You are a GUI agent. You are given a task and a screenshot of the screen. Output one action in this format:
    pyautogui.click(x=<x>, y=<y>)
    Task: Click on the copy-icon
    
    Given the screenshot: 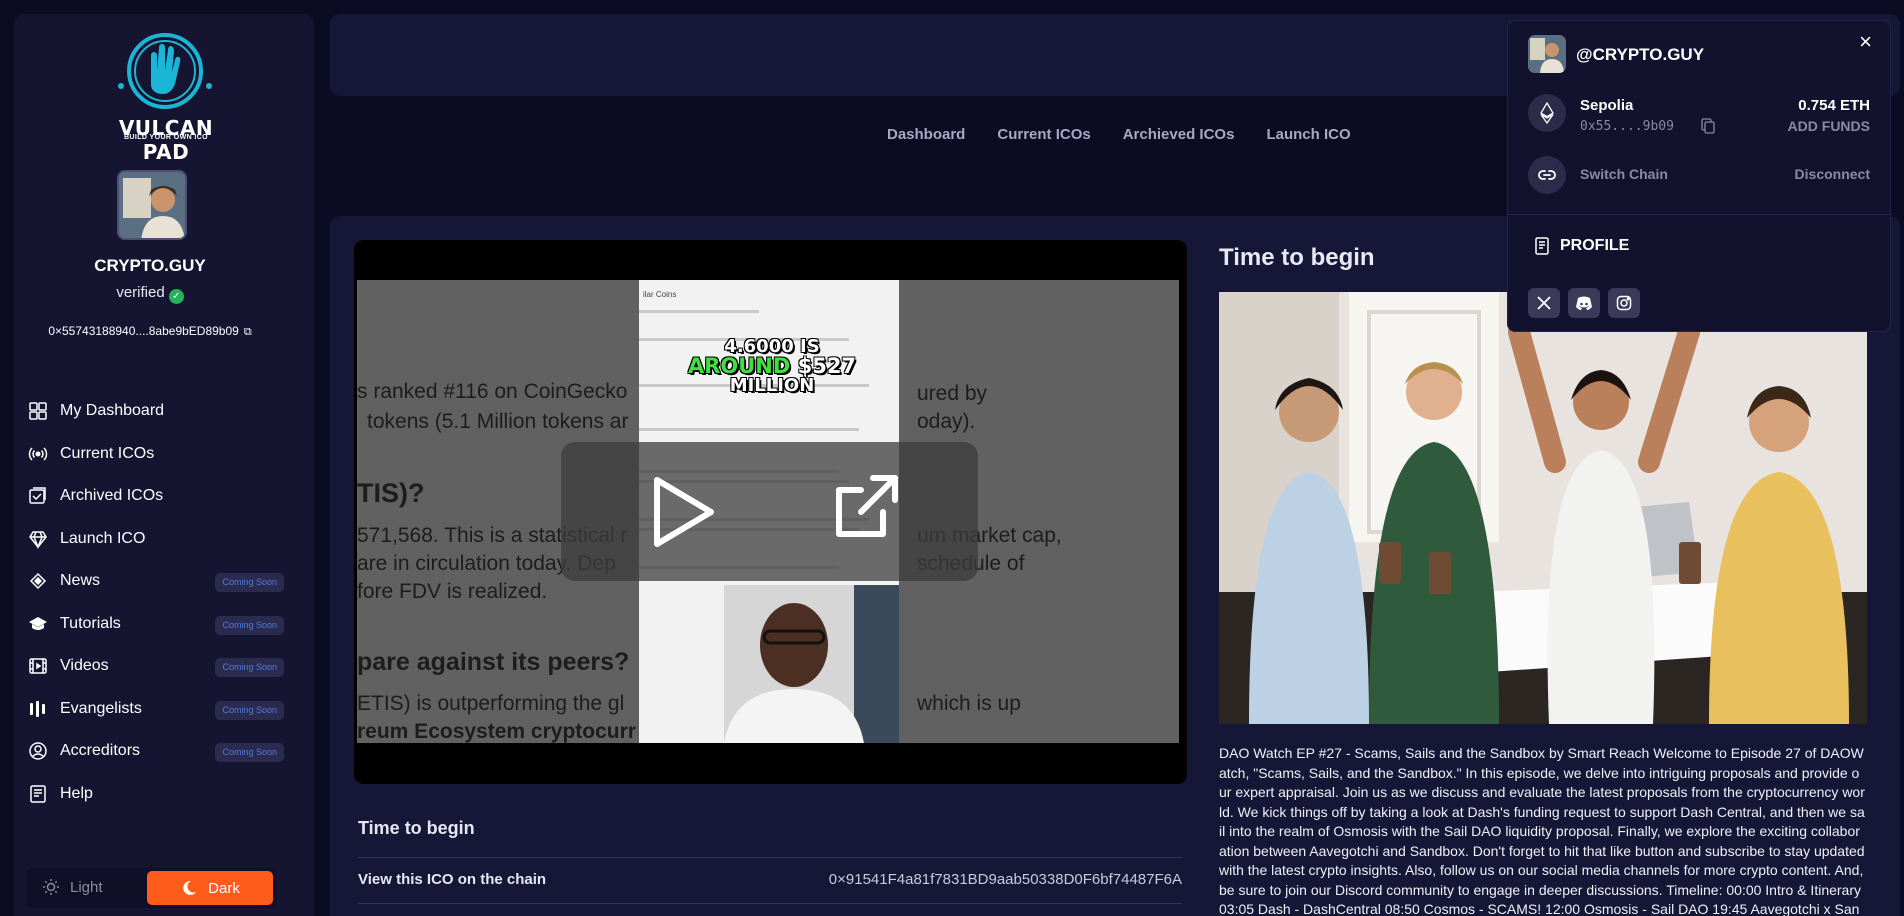 What is the action you would take?
    pyautogui.click(x=1708, y=126)
    